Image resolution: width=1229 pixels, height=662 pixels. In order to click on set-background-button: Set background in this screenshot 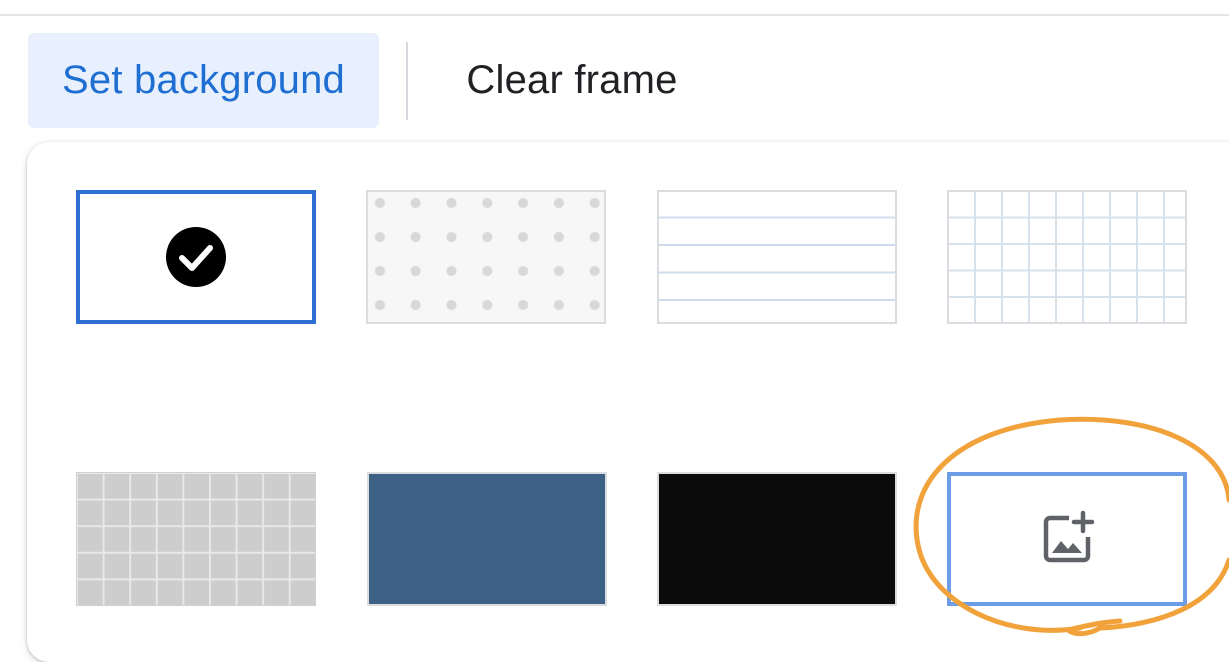, I will do `click(203, 80)`.